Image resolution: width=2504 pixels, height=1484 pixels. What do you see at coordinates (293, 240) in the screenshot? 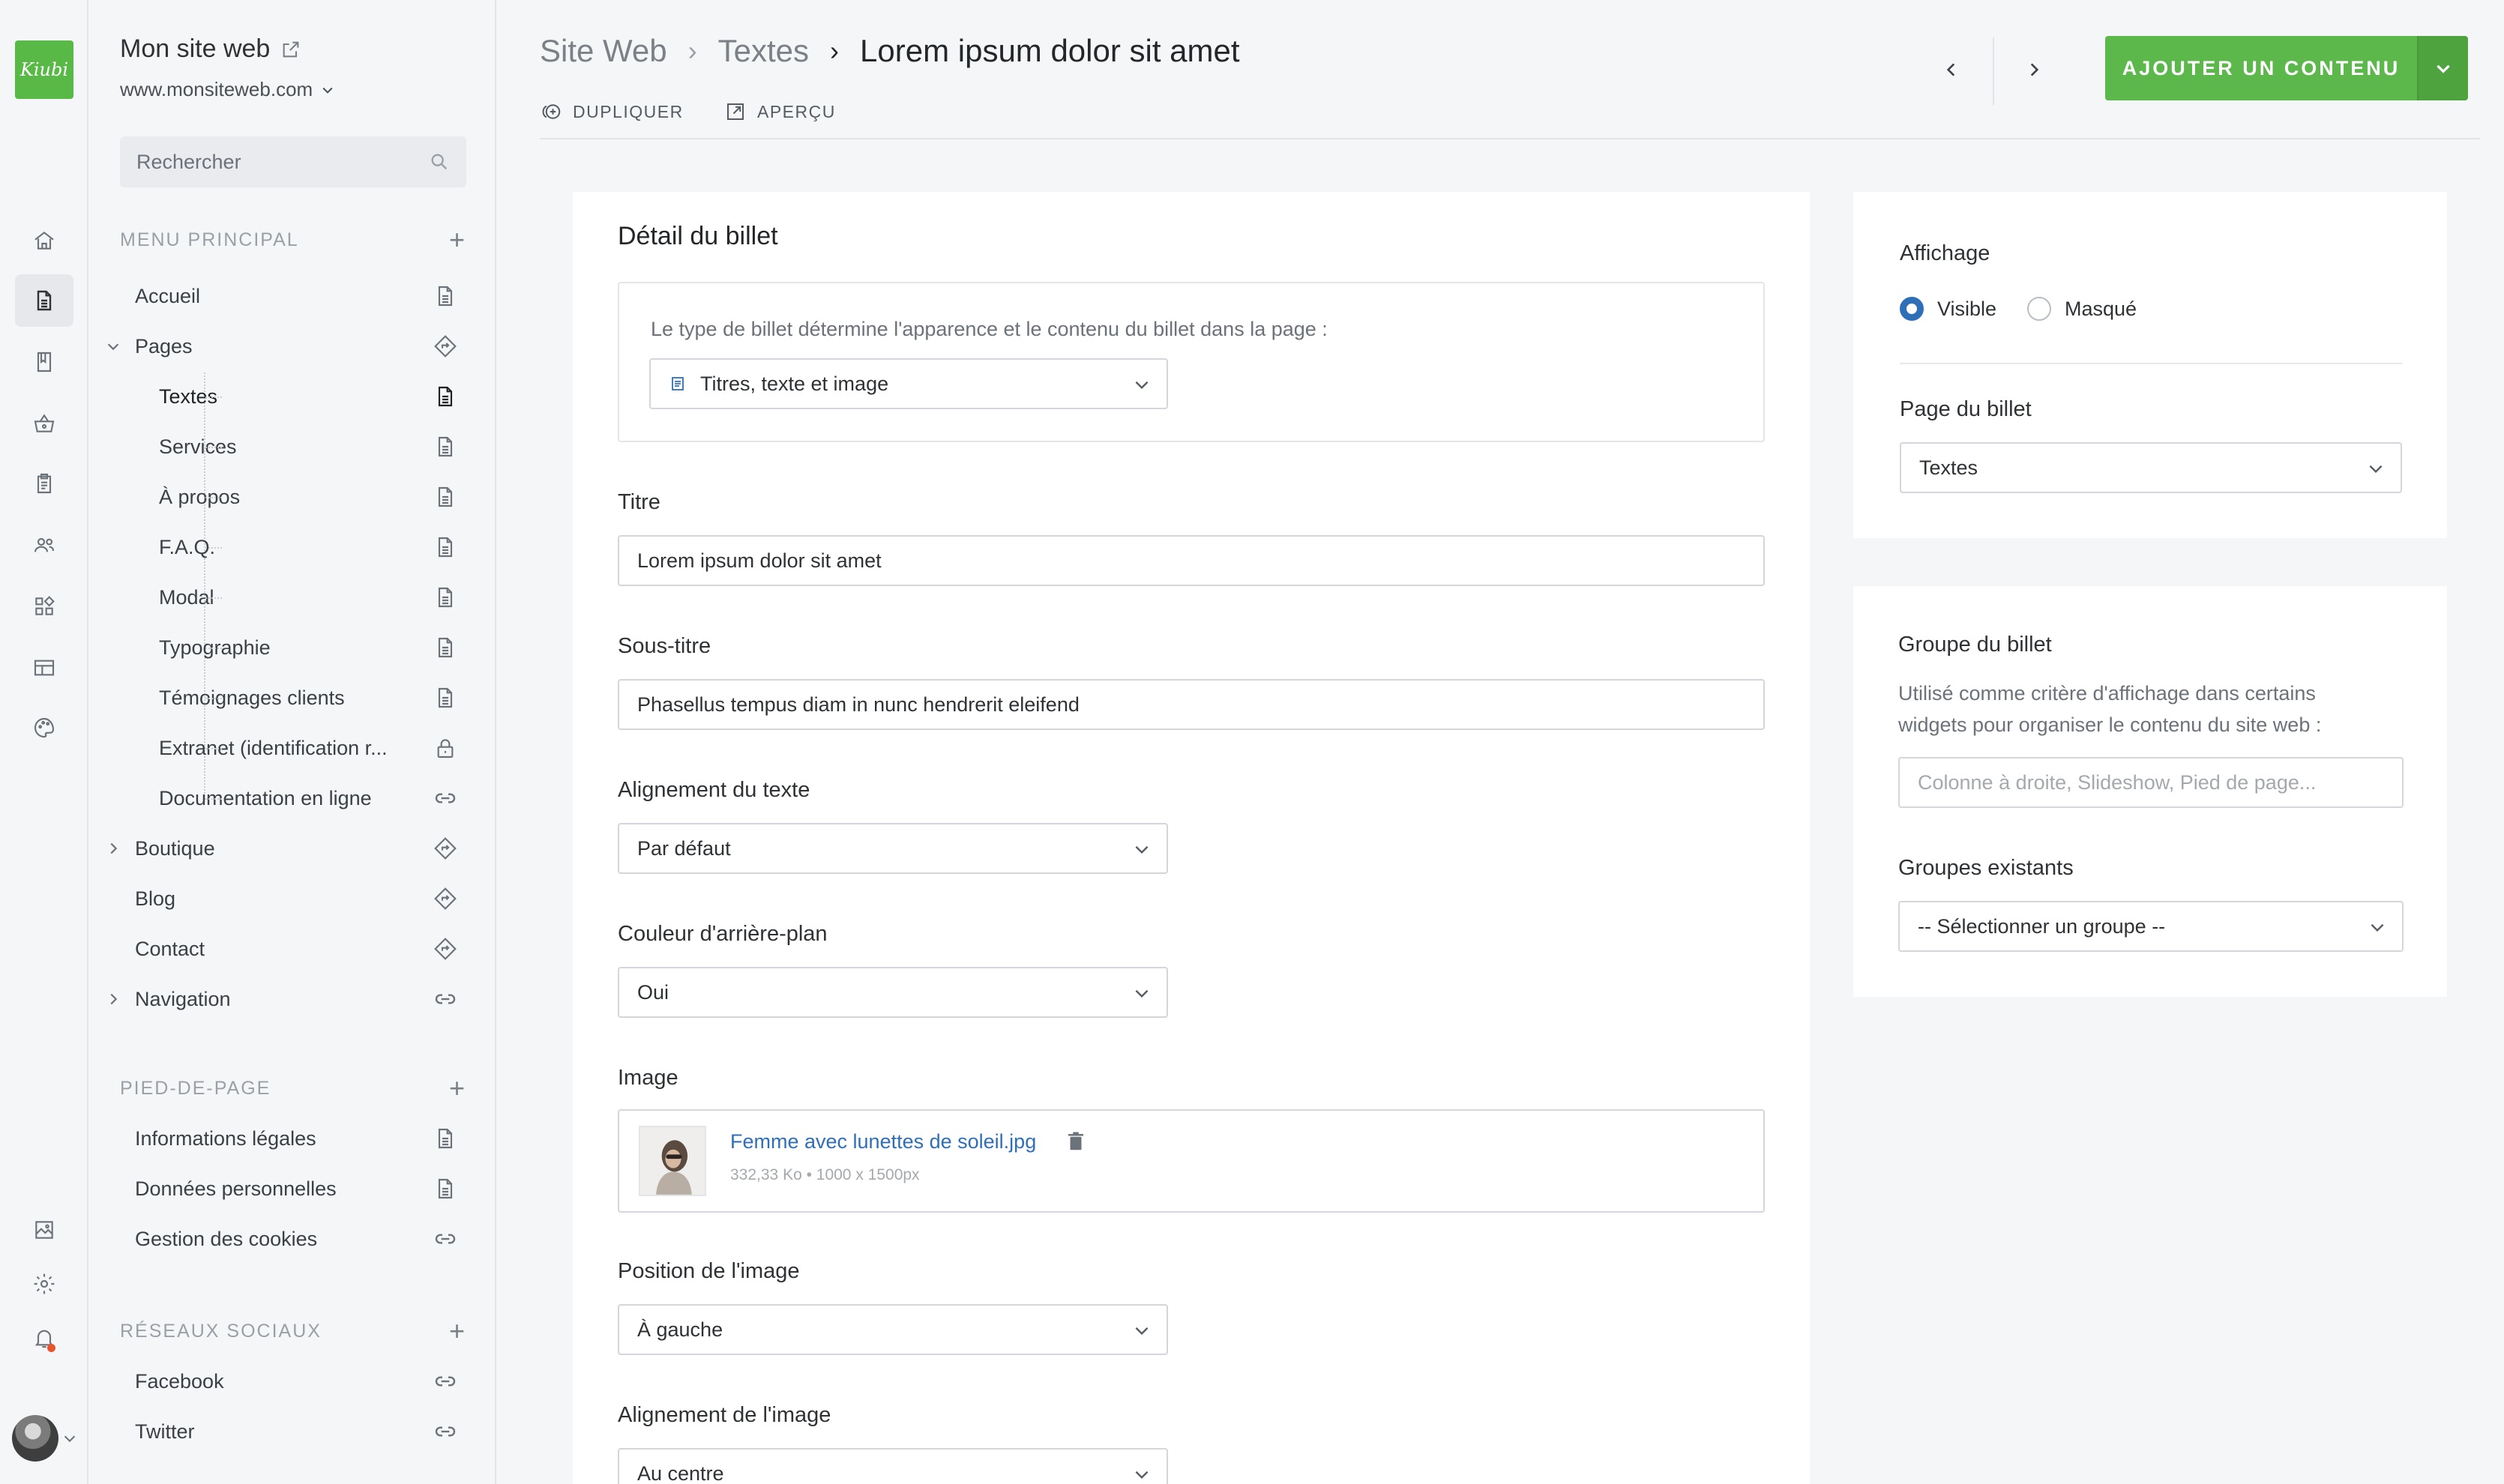
I see `main-menu-header: MENU PRINCIPAL +` at bounding box center [293, 240].